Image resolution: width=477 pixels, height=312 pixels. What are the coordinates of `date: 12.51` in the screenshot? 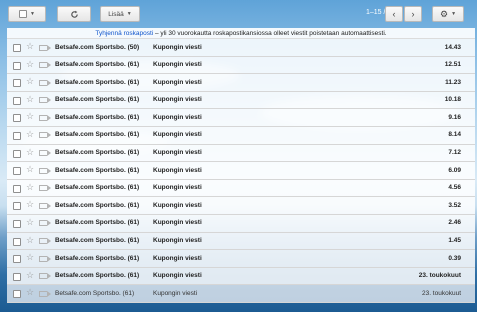 It's located at (452, 65).